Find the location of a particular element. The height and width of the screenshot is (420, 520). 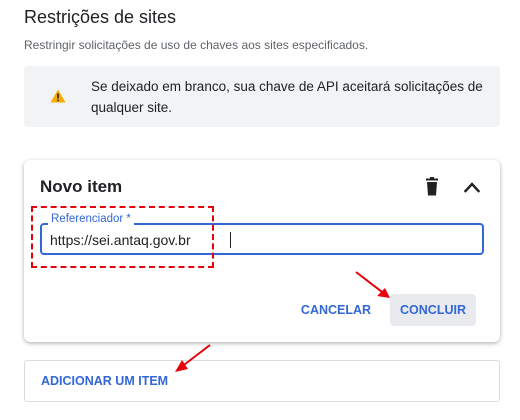

text-cursor is located at coordinates (230, 240).